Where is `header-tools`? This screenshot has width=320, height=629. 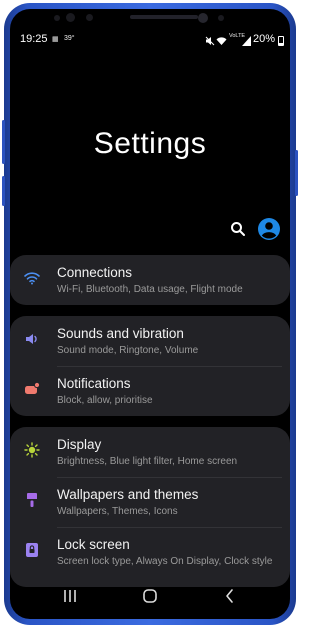 header-tools is located at coordinates (258, 229).